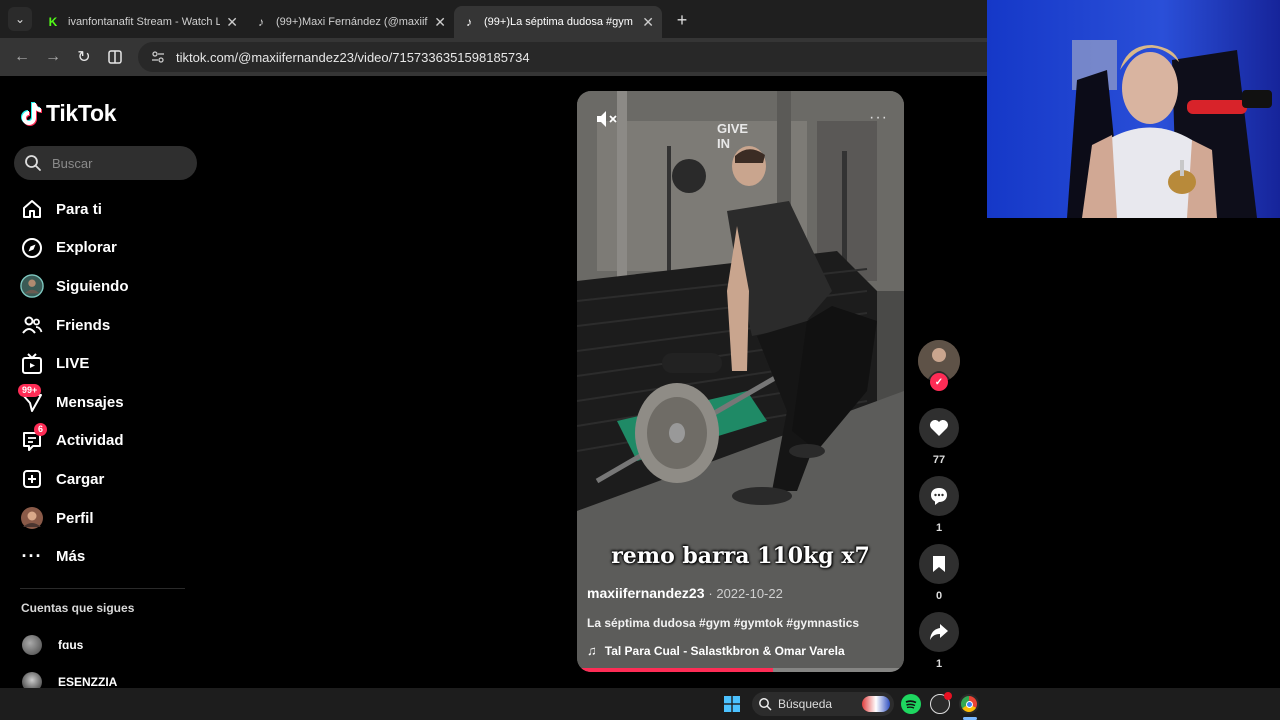 This screenshot has width=1280, height=720. What do you see at coordinates (81, 113) in the screenshot?
I see `tiktok-wordmark: TikTok` at bounding box center [81, 113].